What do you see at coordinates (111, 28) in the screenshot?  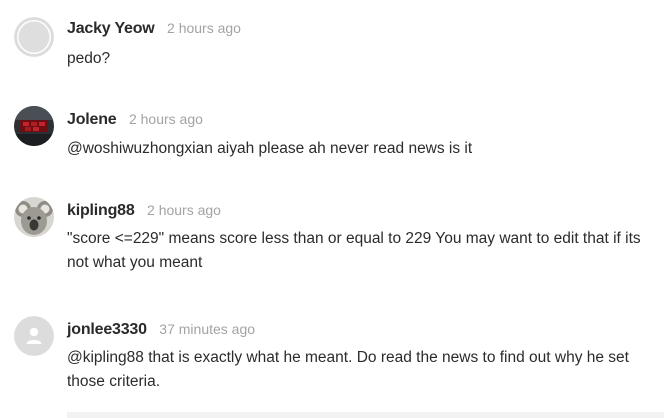 I see `comment-author: Jacky Yeow` at bounding box center [111, 28].